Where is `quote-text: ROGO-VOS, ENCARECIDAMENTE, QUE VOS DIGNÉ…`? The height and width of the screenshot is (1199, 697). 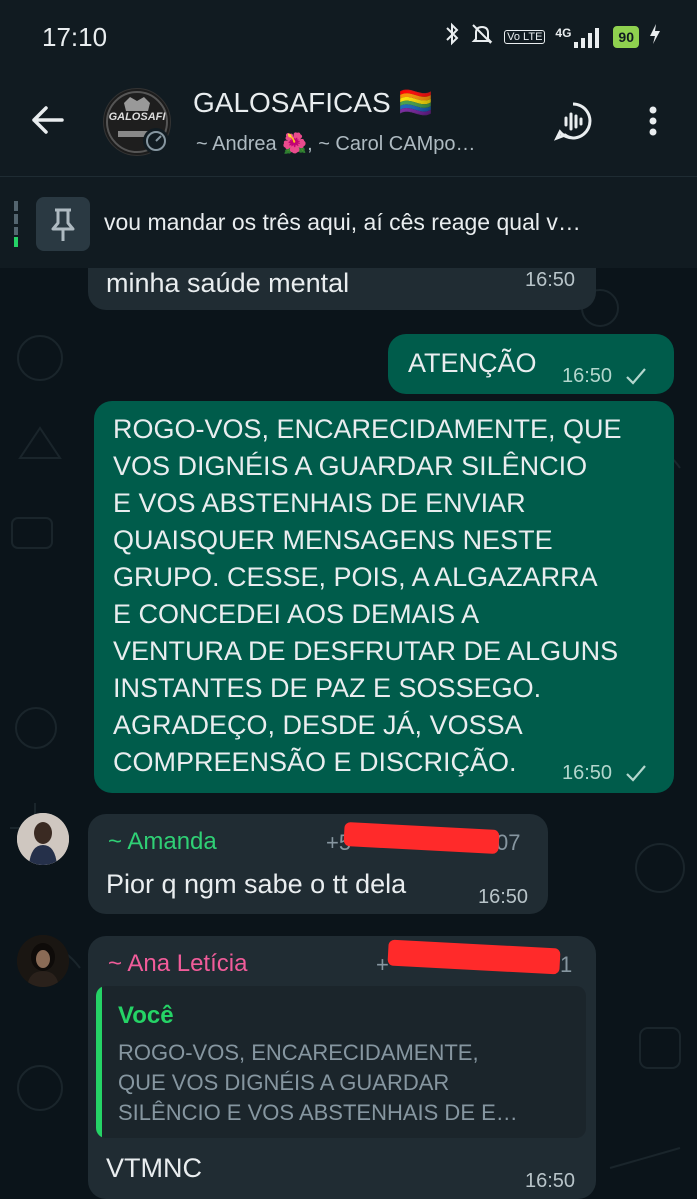
quote-text: ROGO-VOS, ENCARECIDAMENTE, QUE VOS DIGNÉ… is located at coordinates (318, 1082).